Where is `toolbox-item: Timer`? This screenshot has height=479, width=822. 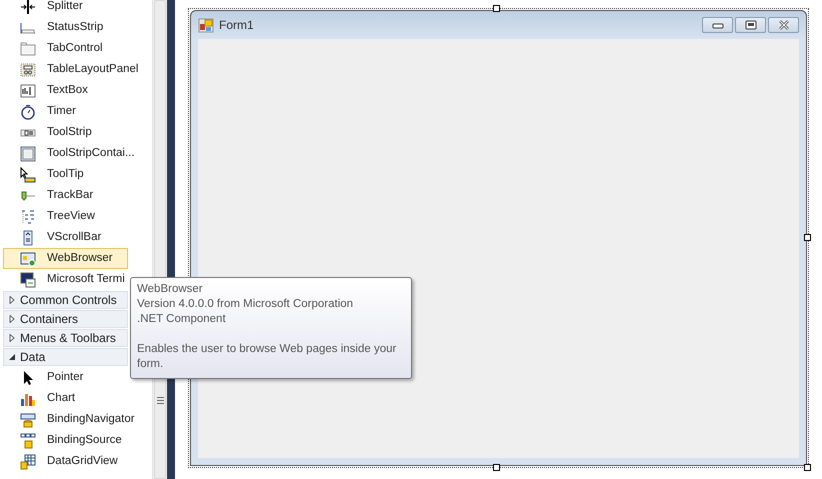
toolbox-item: Timer is located at coordinates (65, 111).